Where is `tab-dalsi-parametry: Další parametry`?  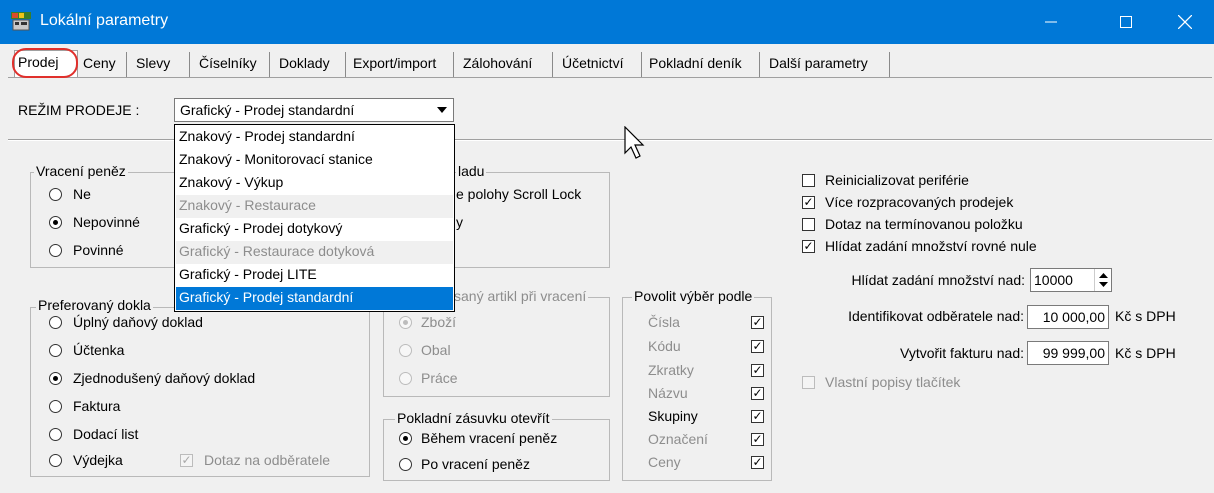 tab-dalsi-parametry: Další parametry is located at coordinates (828, 64).